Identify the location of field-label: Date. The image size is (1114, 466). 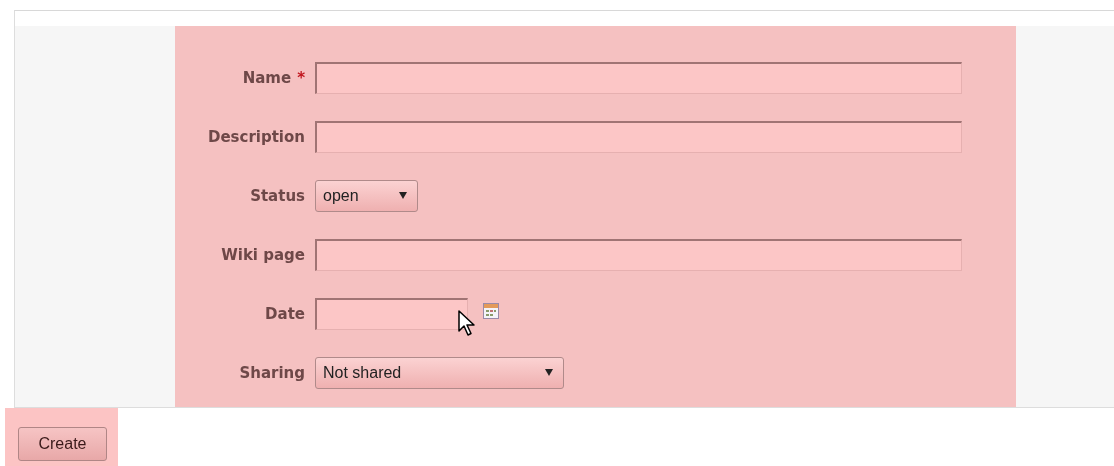
(285, 313).